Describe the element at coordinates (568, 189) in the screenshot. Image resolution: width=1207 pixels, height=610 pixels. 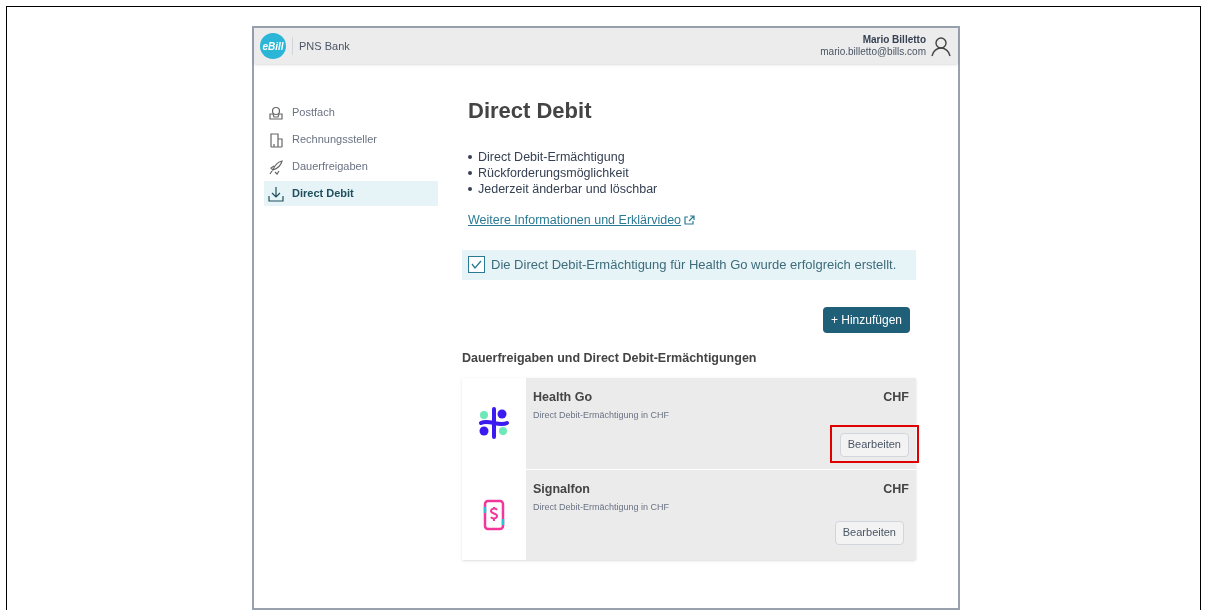
I see `bullet-text: Jederzeit änderbar und löschbar` at that location.